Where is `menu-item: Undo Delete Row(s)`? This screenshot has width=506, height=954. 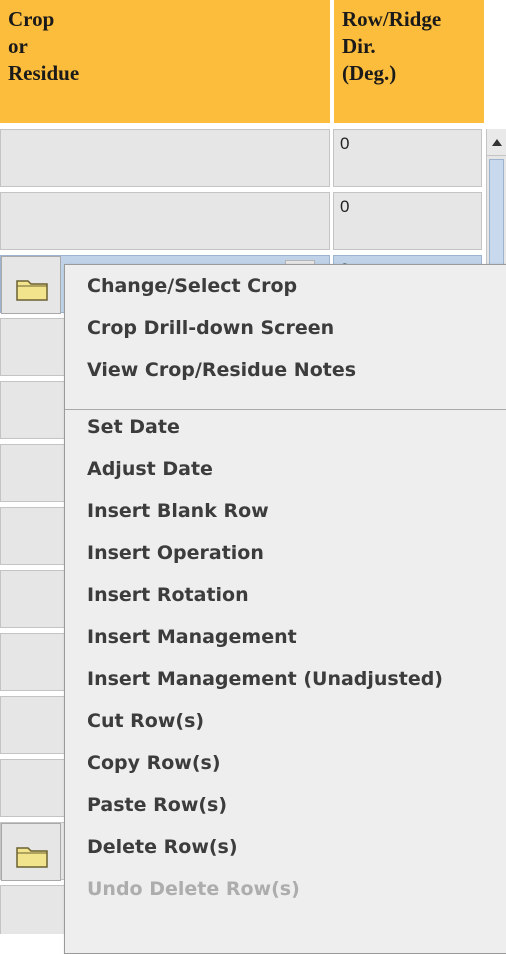
menu-item: Undo Delete Row(s) is located at coordinates (193, 889).